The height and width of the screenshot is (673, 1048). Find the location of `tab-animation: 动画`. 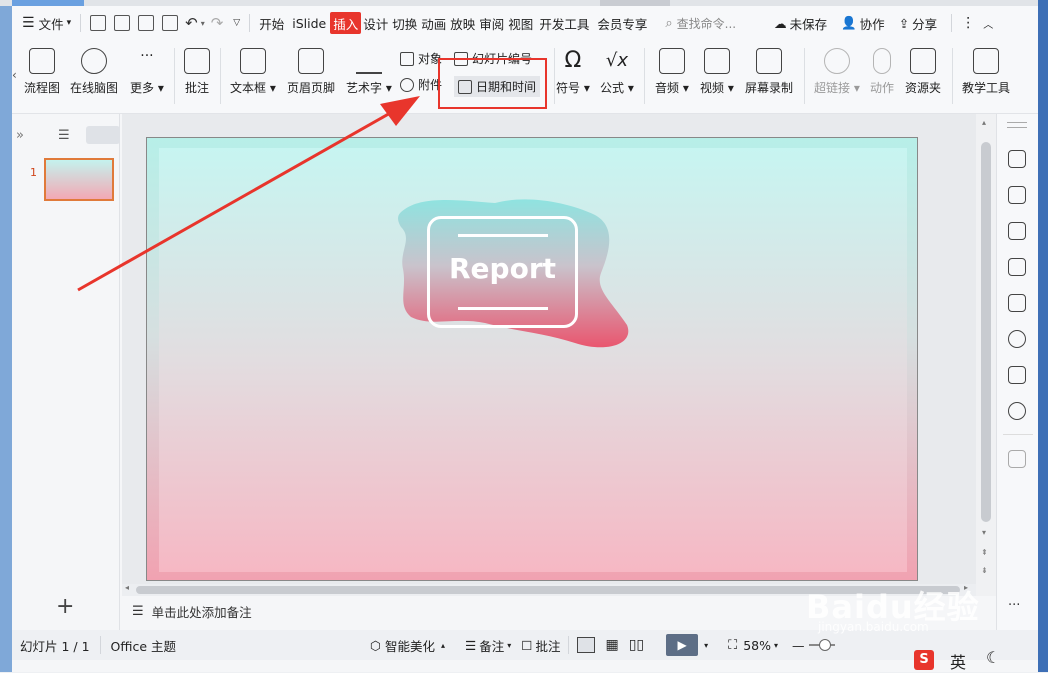

tab-animation: 动画 is located at coordinates (433, 23).